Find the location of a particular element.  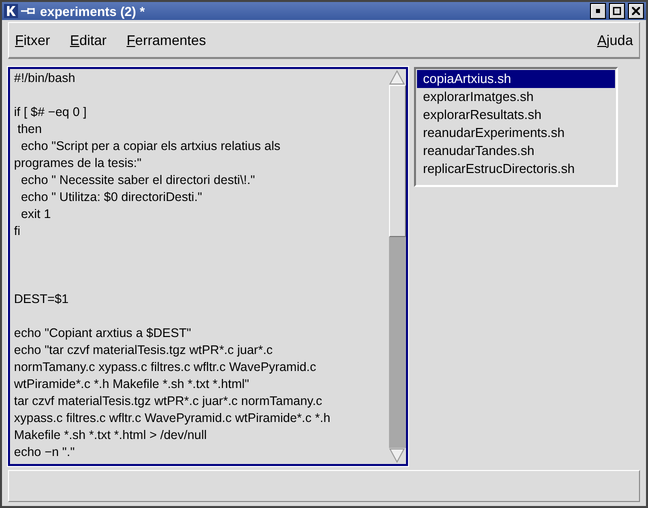

code-line: echo " Utilitza: $0 directoriDesti." is located at coordinates (112, 197).